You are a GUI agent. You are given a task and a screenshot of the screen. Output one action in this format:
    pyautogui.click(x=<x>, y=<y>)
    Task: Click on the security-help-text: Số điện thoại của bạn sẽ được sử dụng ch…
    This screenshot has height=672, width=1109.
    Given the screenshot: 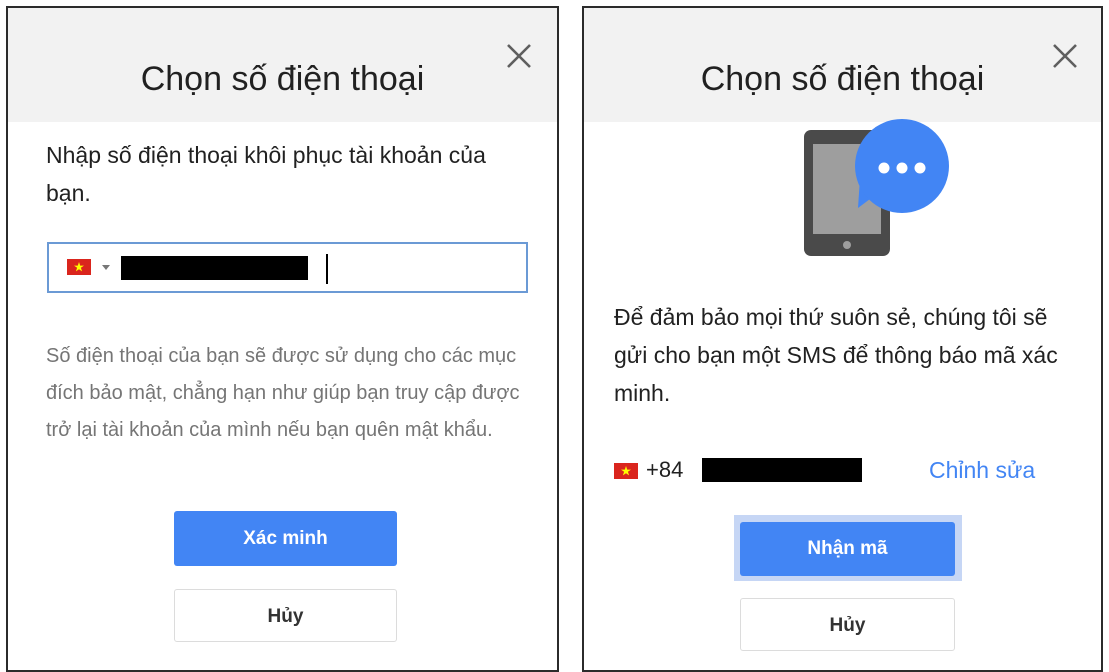 What is the action you would take?
    pyautogui.click(x=283, y=393)
    